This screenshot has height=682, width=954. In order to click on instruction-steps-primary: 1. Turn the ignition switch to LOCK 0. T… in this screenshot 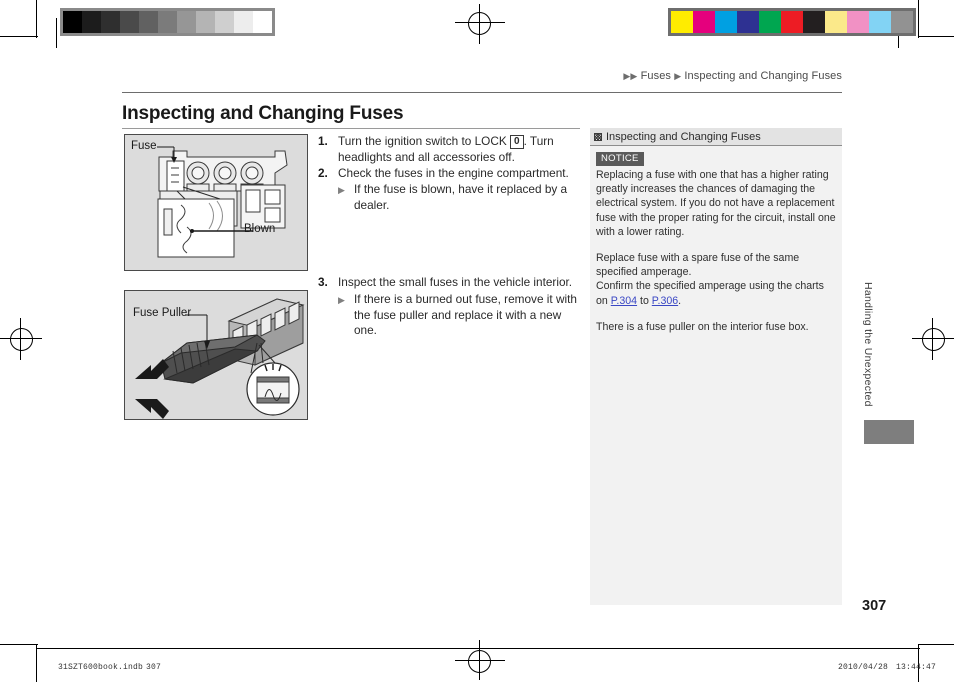, I will do `click(448, 174)`.